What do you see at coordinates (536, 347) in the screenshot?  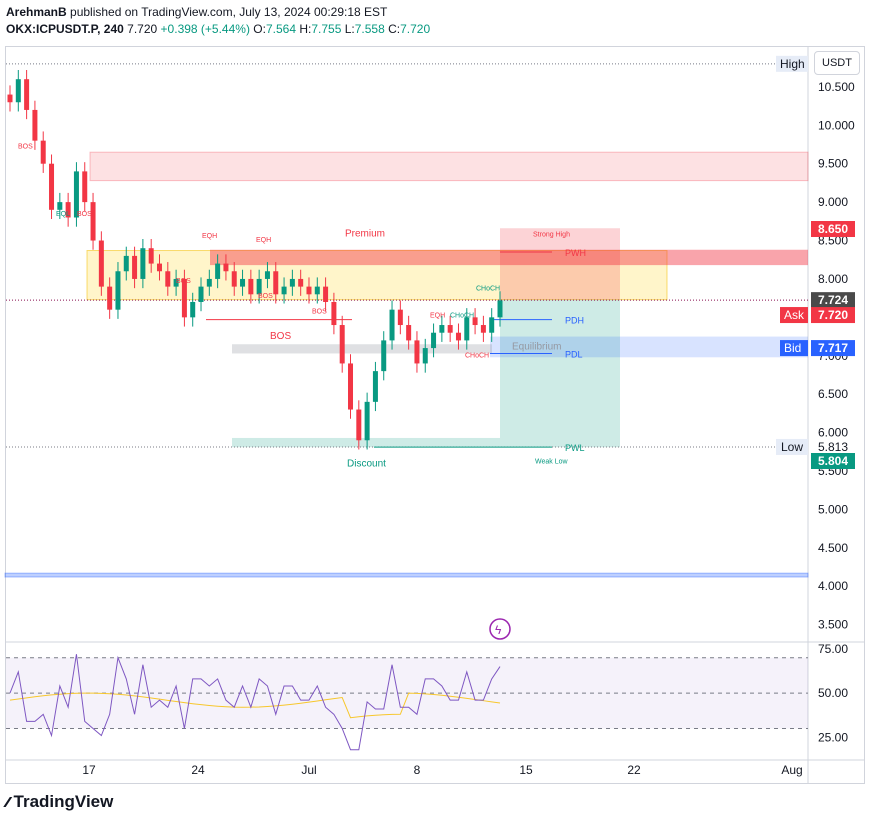 I see `equilibrium-label: Equilibrium` at bounding box center [536, 347].